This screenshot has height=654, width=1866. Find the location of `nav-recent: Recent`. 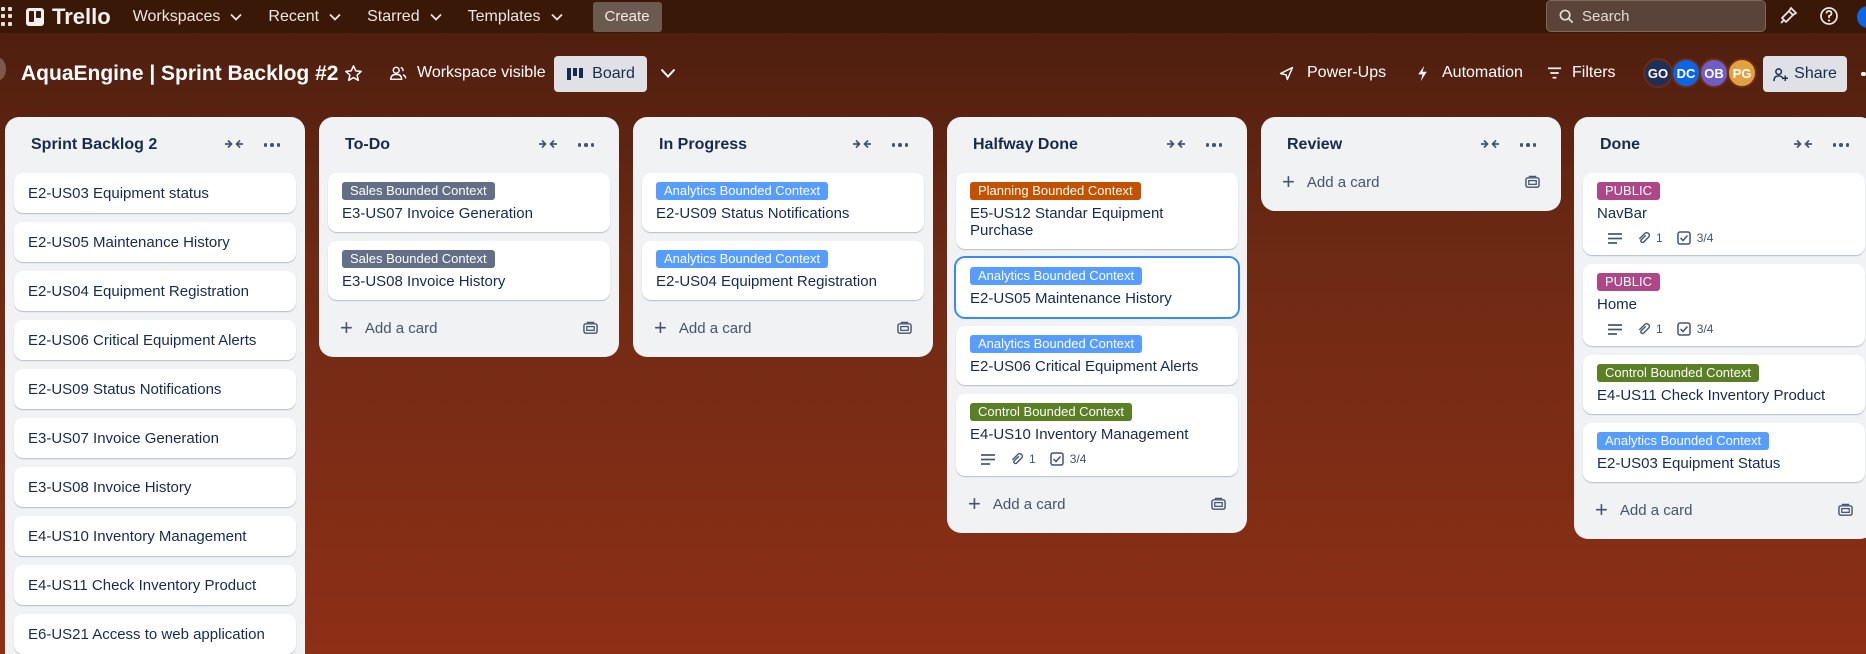

nav-recent: Recent is located at coordinates (304, 17).